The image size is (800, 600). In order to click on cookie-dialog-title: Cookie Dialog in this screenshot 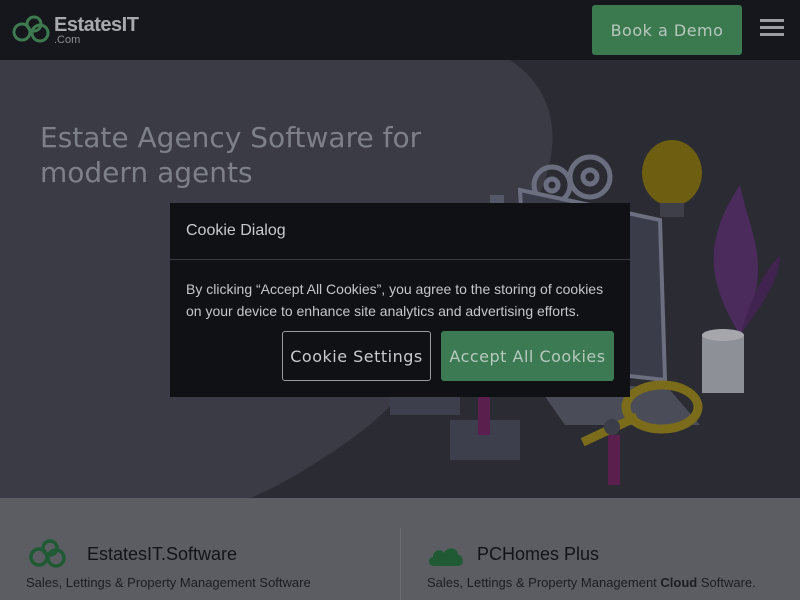, I will do `click(236, 230)`.